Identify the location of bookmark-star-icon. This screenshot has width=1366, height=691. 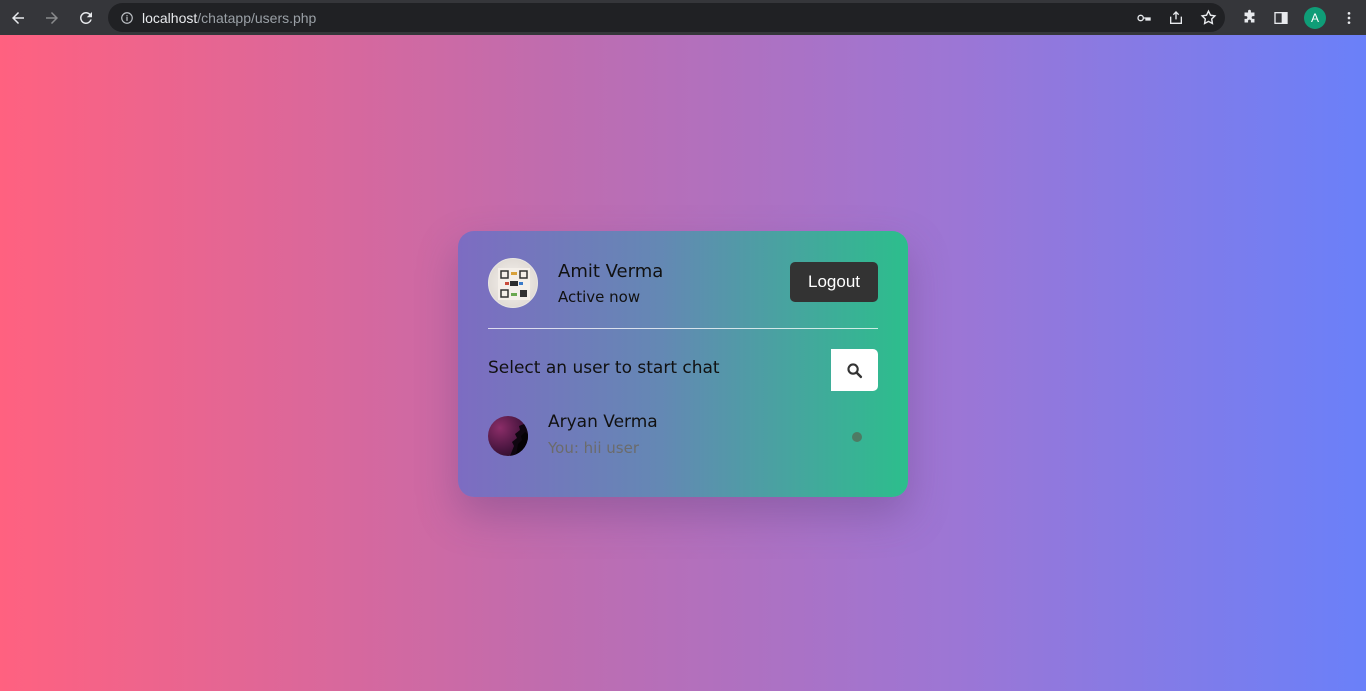
(1208, 18).